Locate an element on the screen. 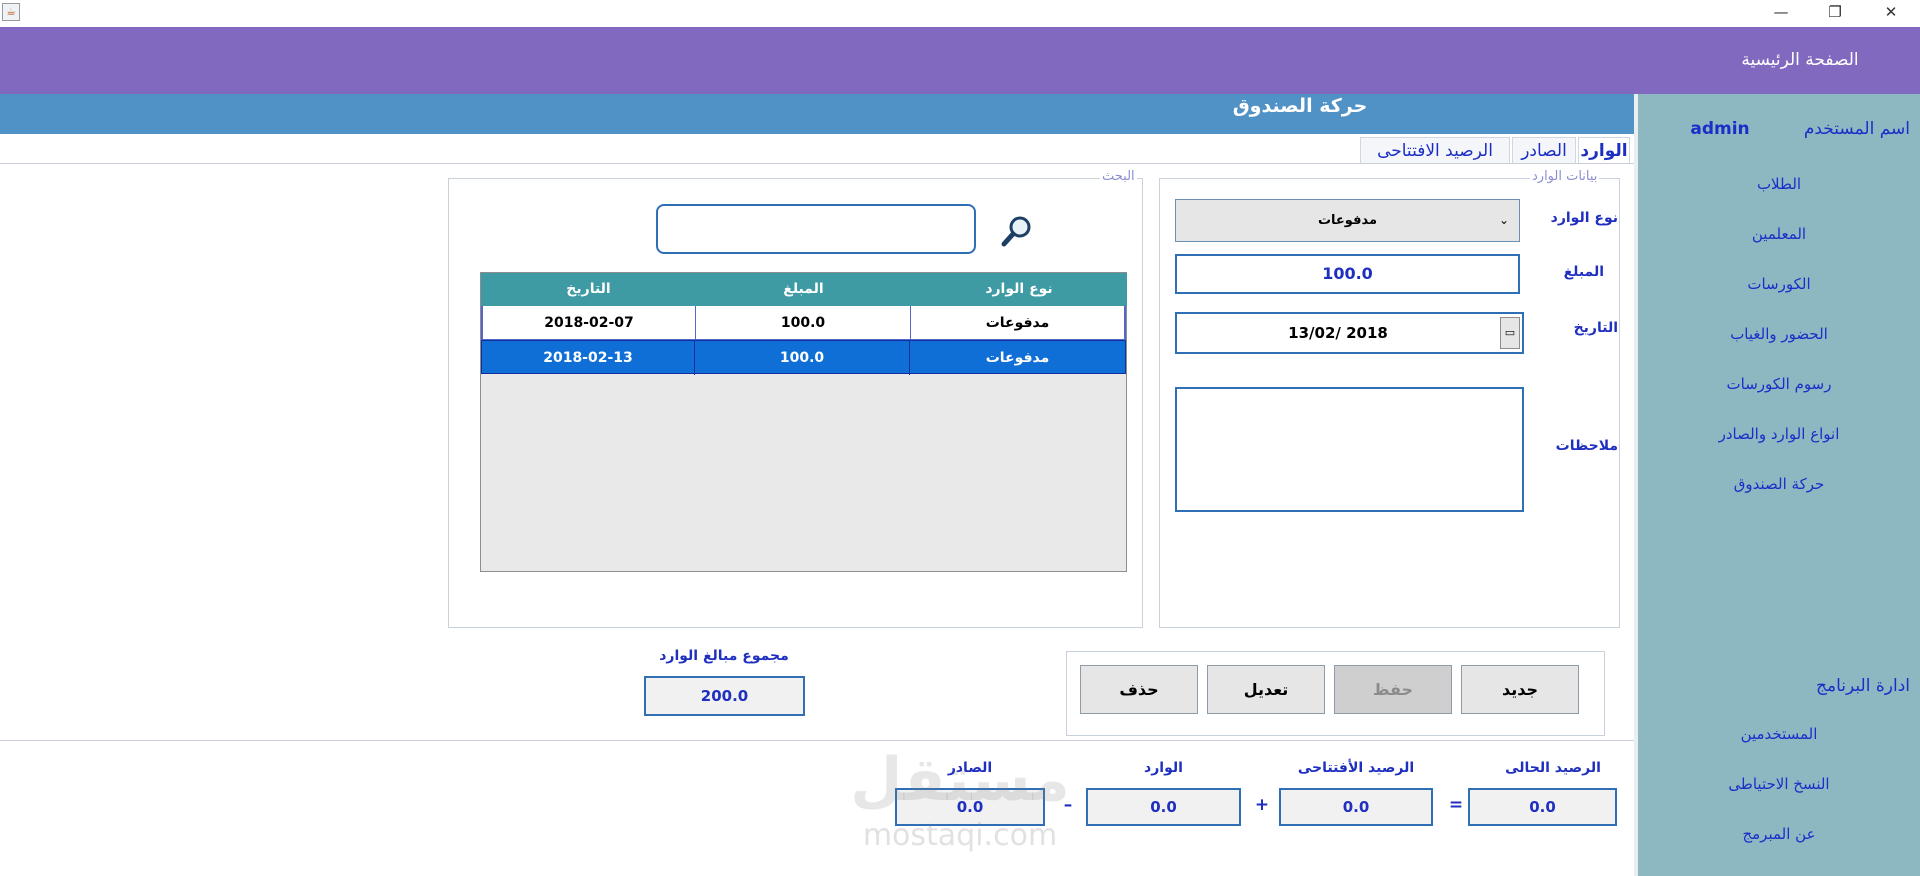 This screenshot has width=1920, height=876. sidebar-item-users: المستخدمين is located at coordinates (1779, 734).